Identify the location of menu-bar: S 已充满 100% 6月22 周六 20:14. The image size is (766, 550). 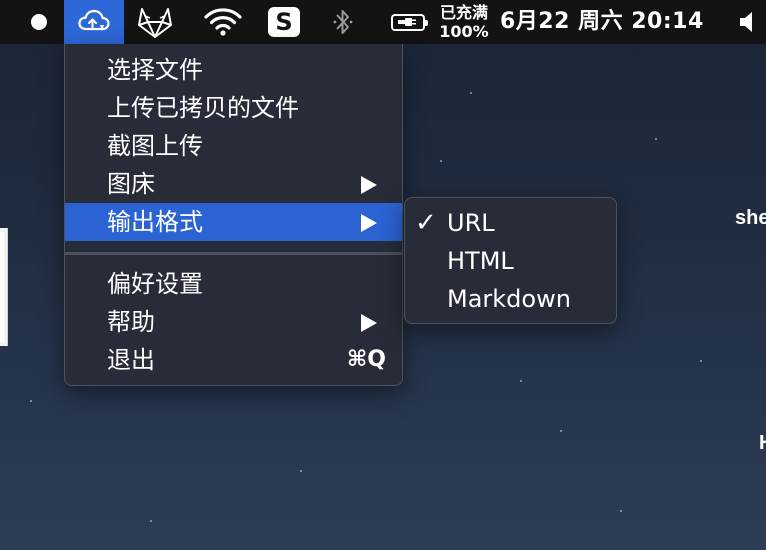
(383, 22).